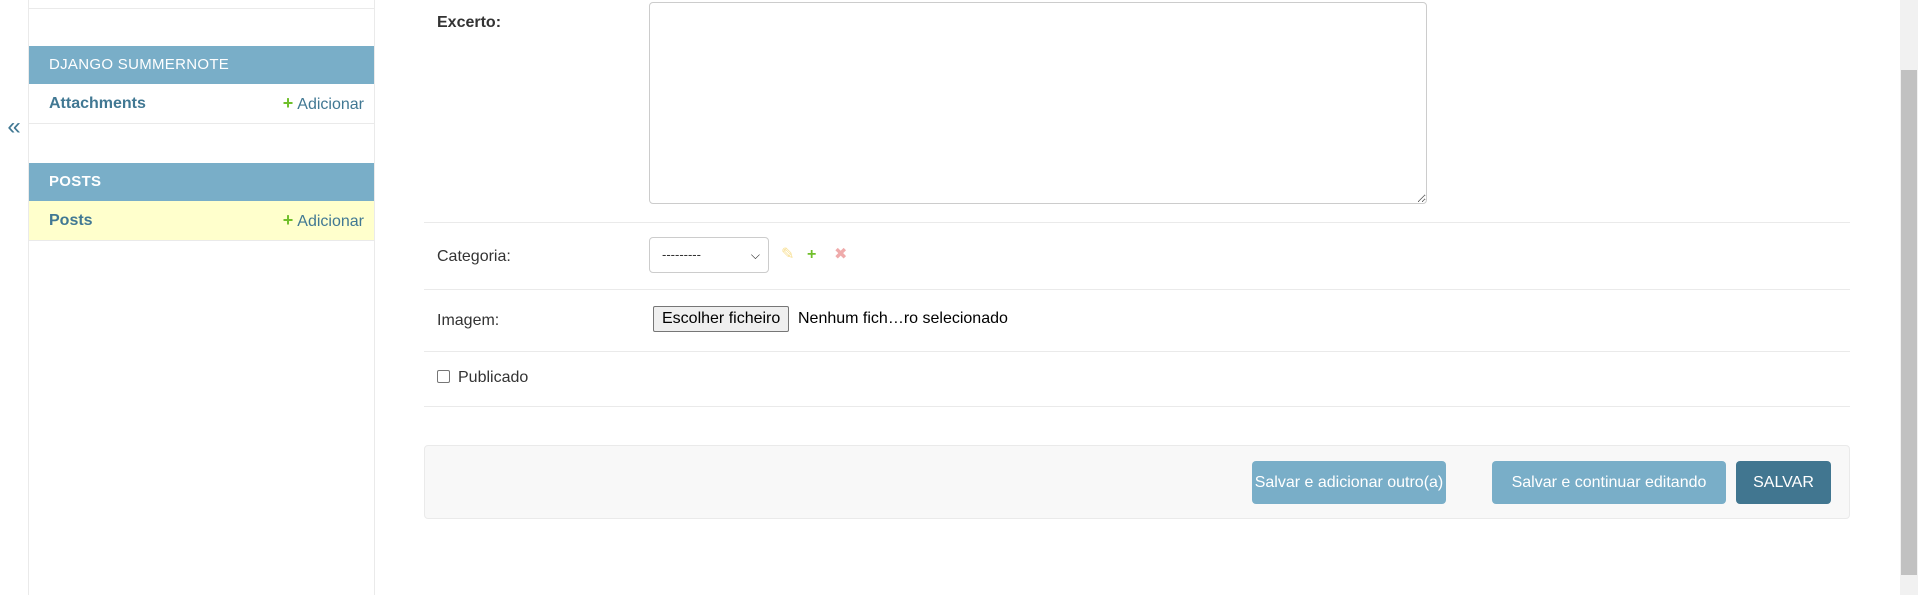  Describe the element at coordinates (201, 104) in the screenshot. I see `sidebar-item-attachments: Attachments + Adicionar` at that location.